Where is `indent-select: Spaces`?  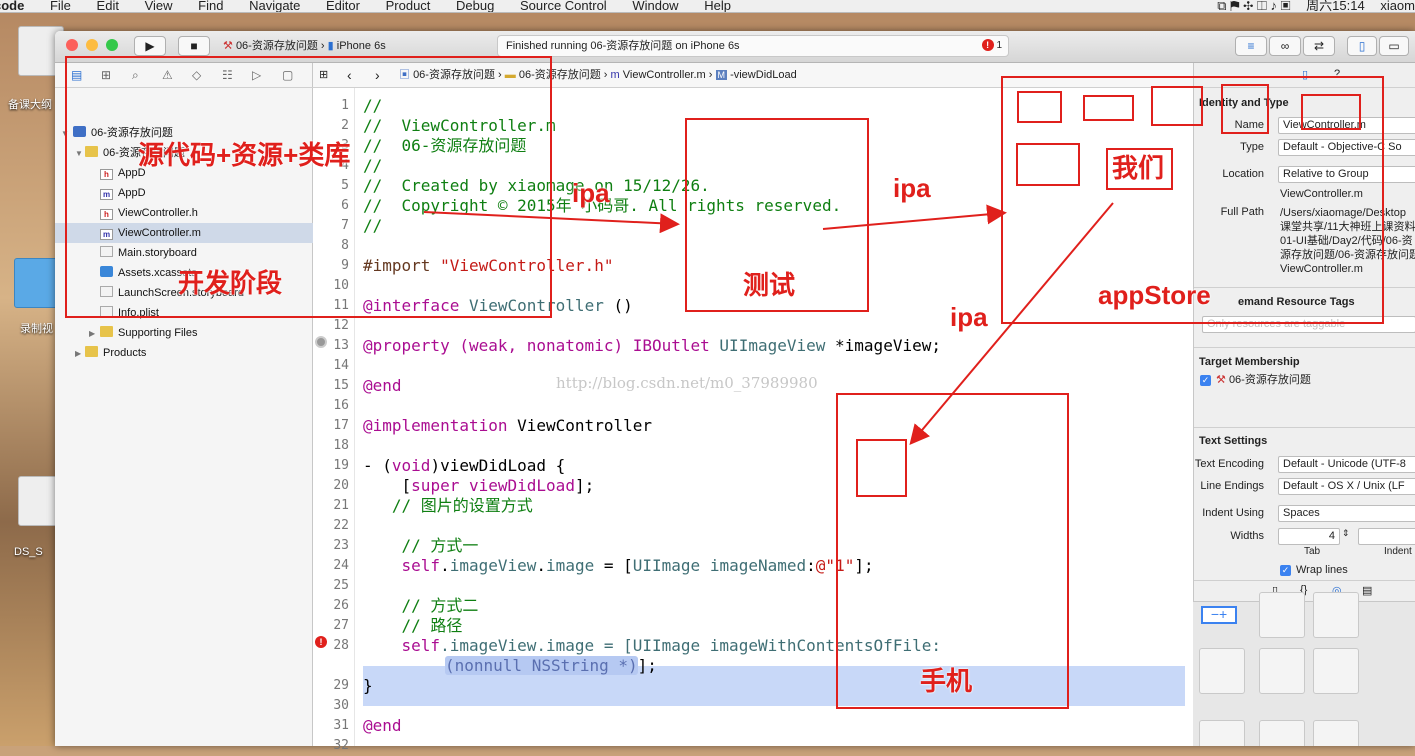
indent-select: Spaces is located at coordinates (1346, 513).